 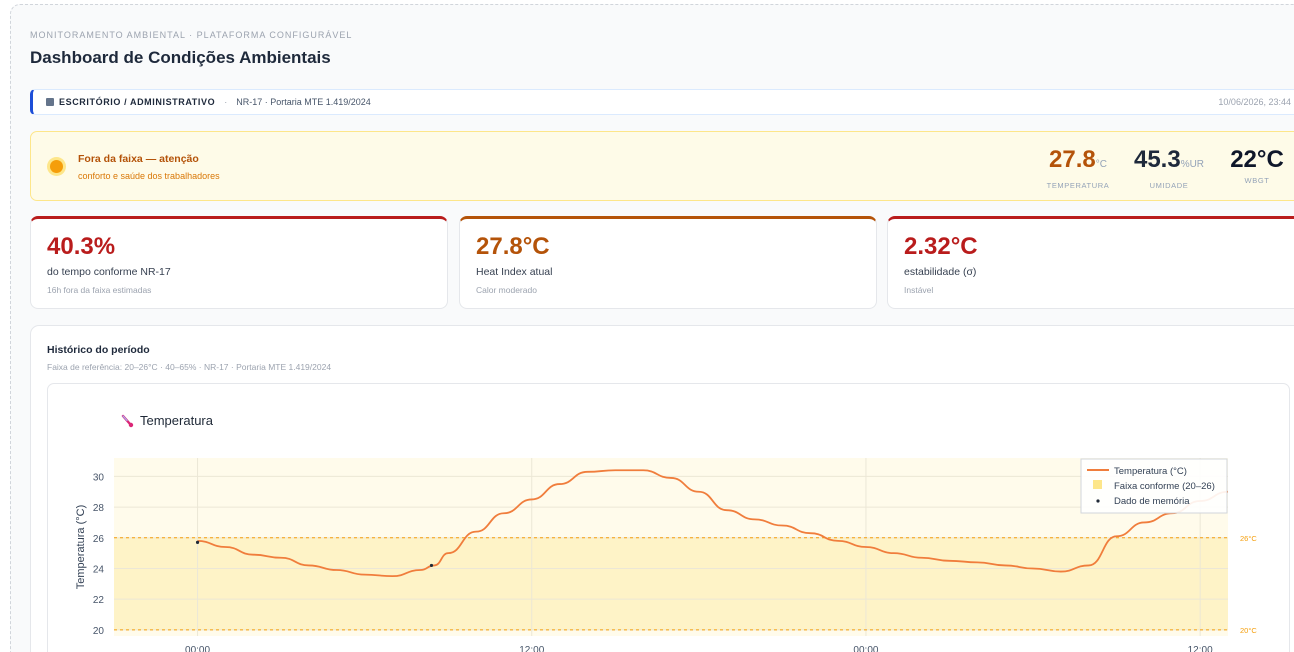 I want to click on y-tick-label: 20, so click(x=99, y=631).